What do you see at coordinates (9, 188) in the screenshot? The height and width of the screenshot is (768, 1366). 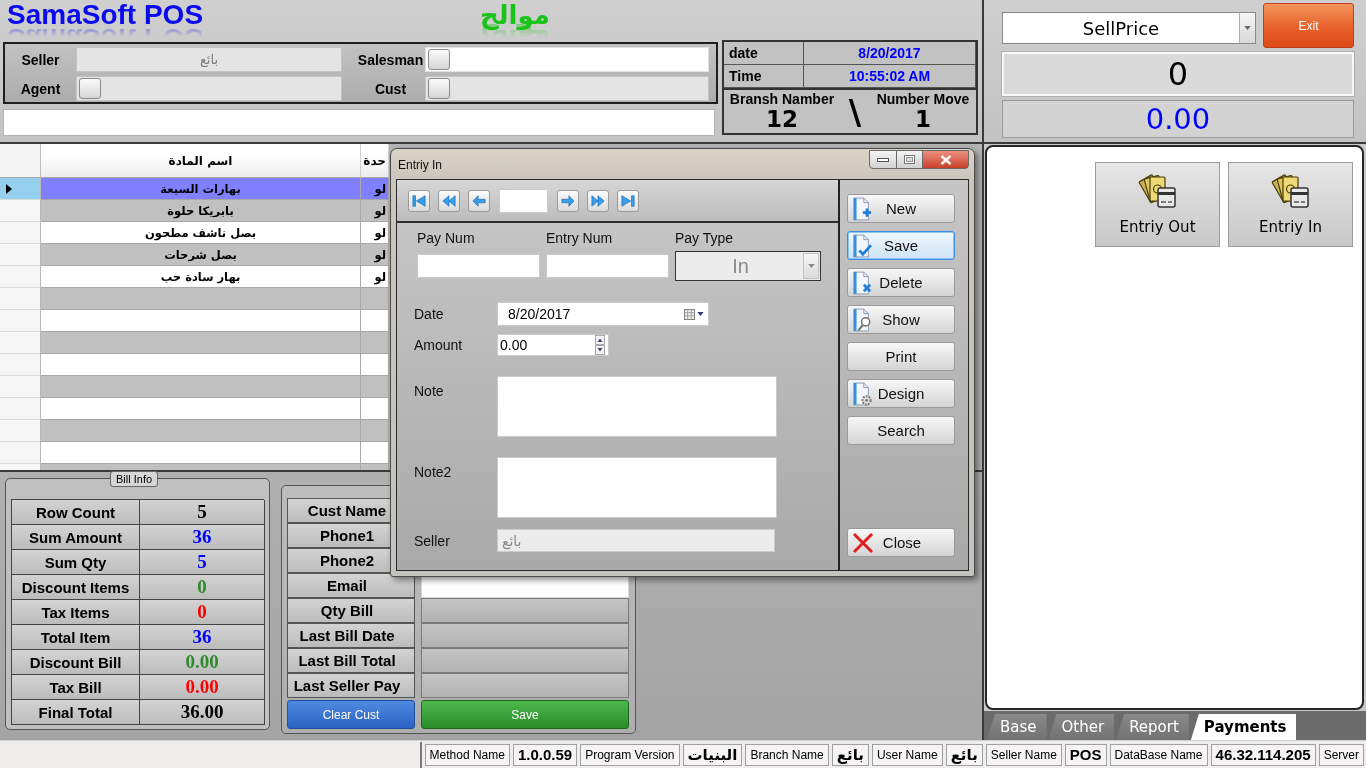 I see `row-pointer-icon` at bounding box center [9, 188].